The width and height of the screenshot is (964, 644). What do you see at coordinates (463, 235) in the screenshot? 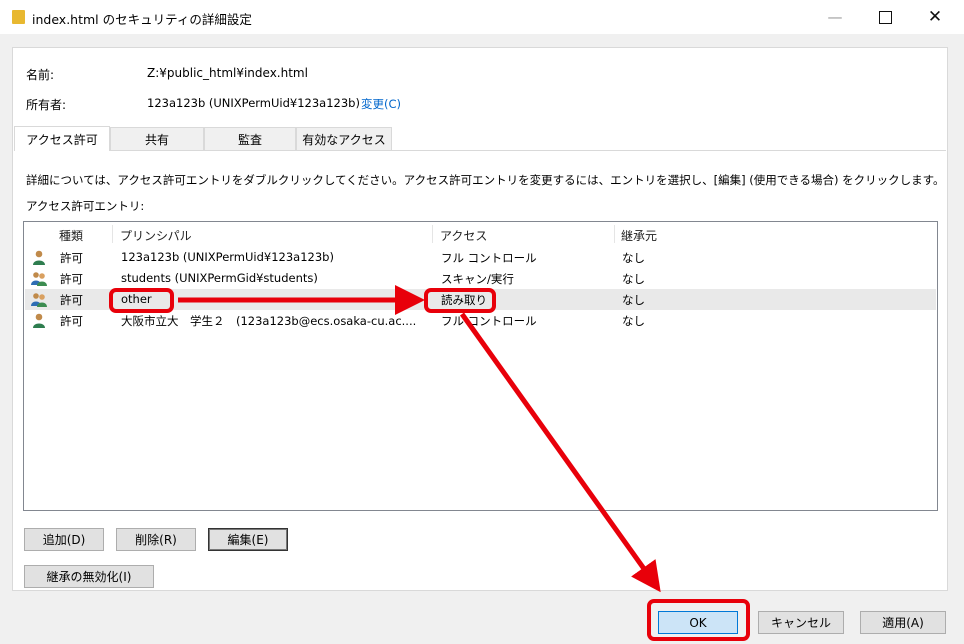
I see `column-header-access: アクセス` at bounding box center [463, 235].